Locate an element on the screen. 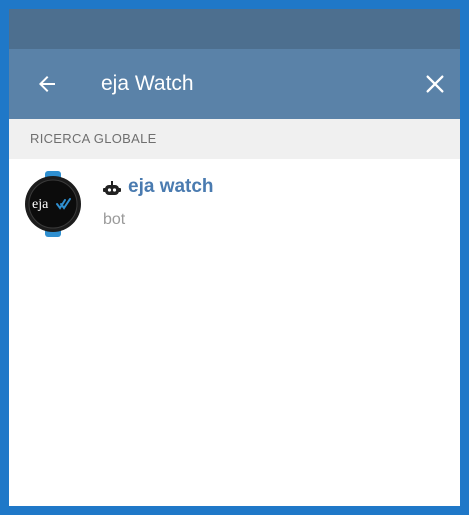  bot-icon is located at coordinates (112, 188).